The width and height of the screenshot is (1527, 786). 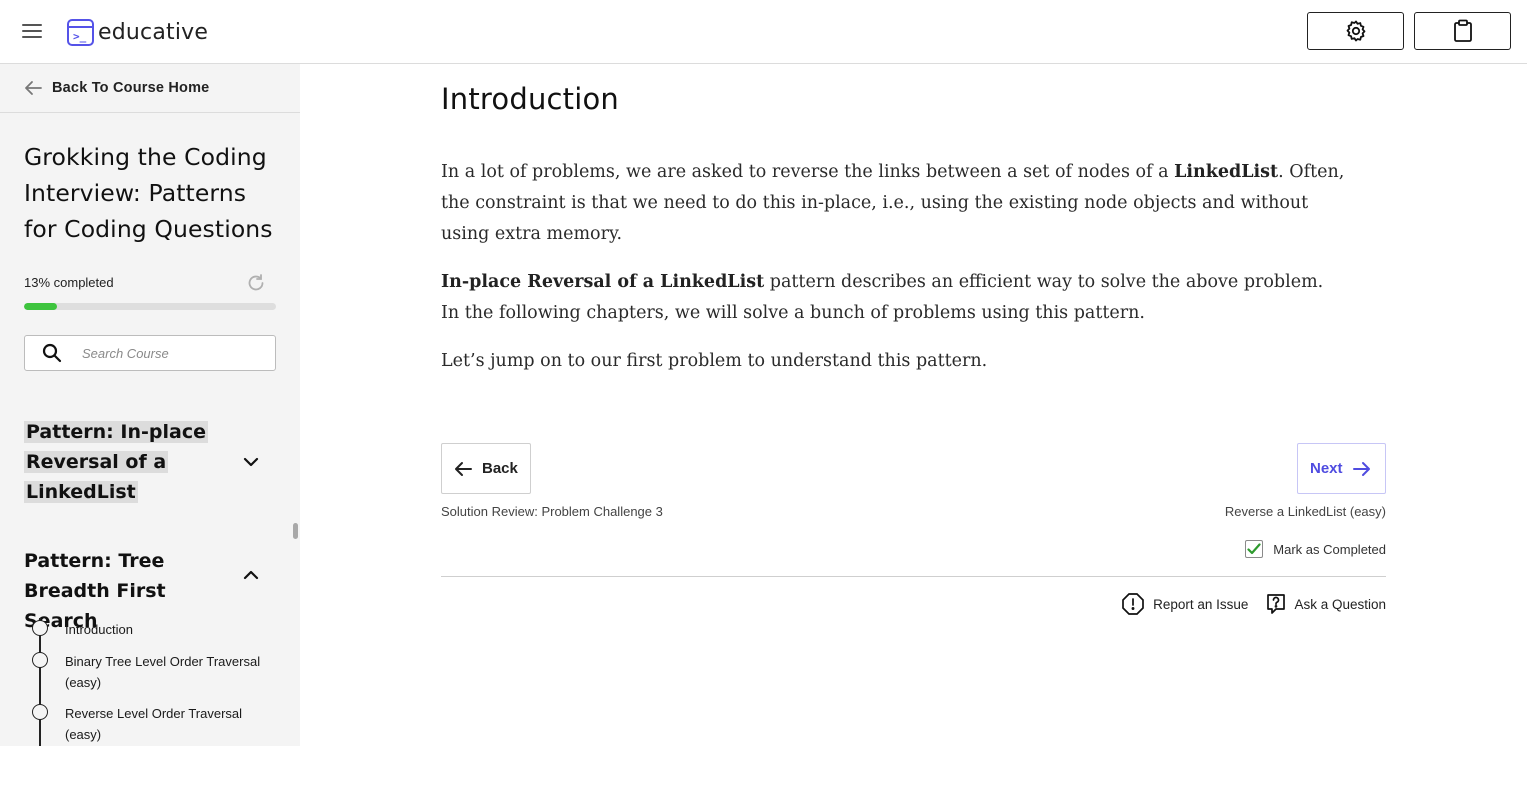 I want to click on refresh-icon, so click(x=256, y=283).